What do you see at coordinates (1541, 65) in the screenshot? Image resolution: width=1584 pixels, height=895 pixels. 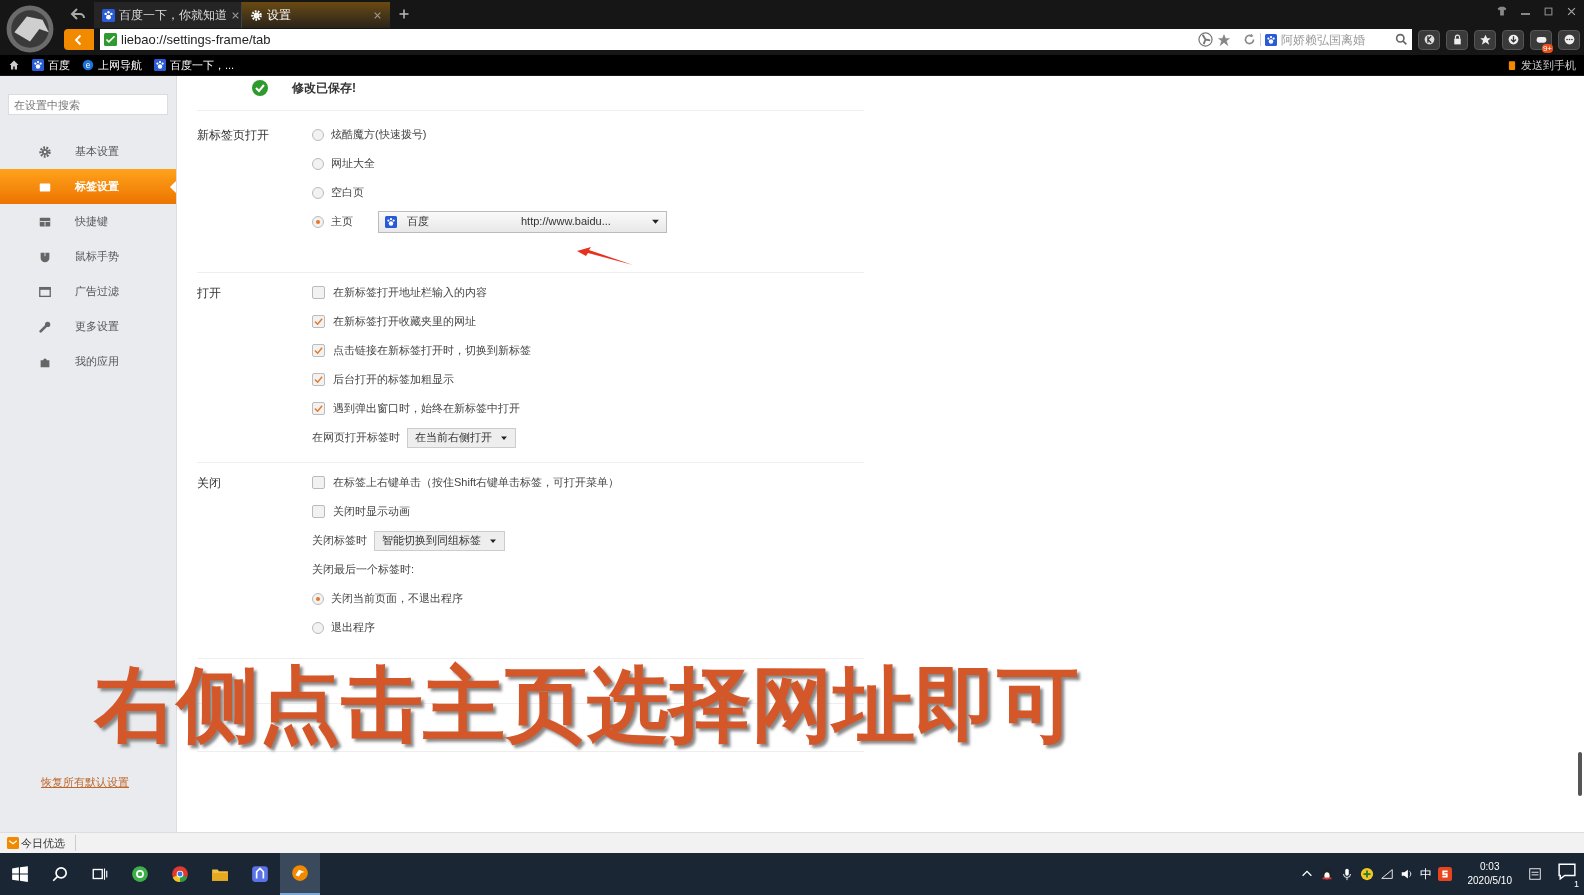 I see `send-to-phone-link: 发送到手机` at bounding box center [1541, 65].